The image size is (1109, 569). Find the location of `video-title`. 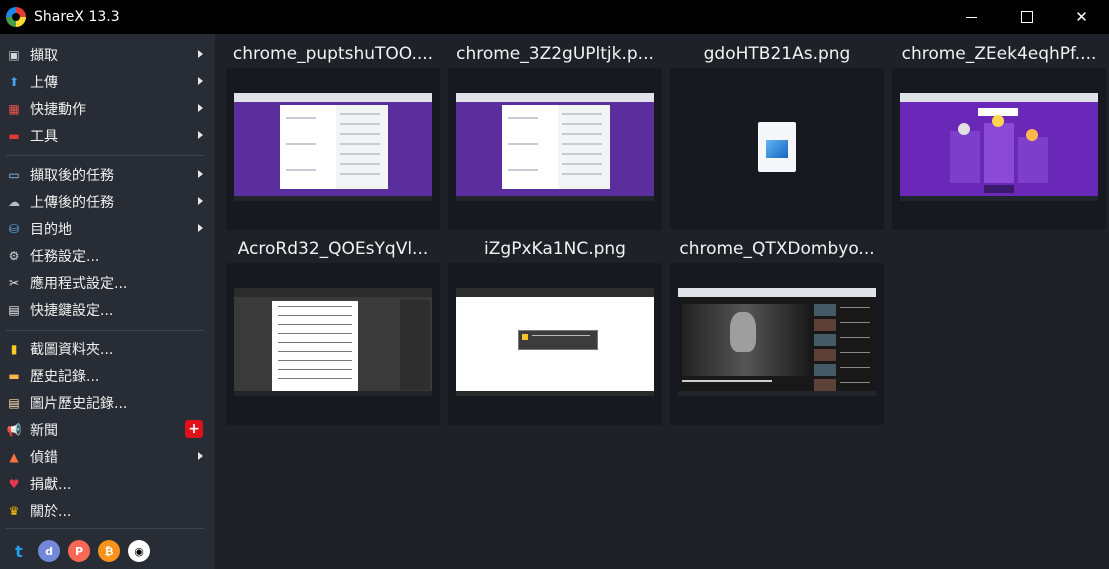

video-title is located at coordinates (727, 381).